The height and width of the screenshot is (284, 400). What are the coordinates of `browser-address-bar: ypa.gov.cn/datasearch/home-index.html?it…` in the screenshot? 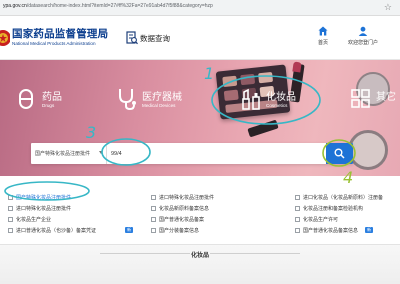 It's located at (200, 8).